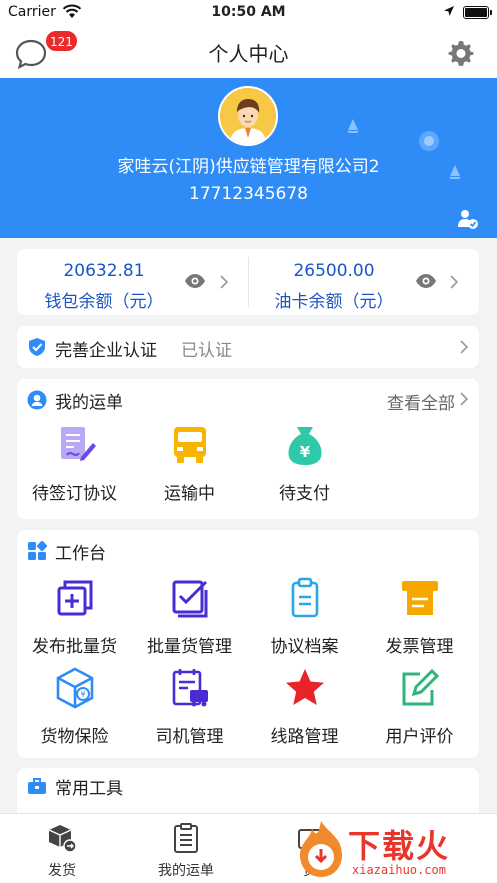  I want to click on page-title: 个人中心, so click(248, 54).